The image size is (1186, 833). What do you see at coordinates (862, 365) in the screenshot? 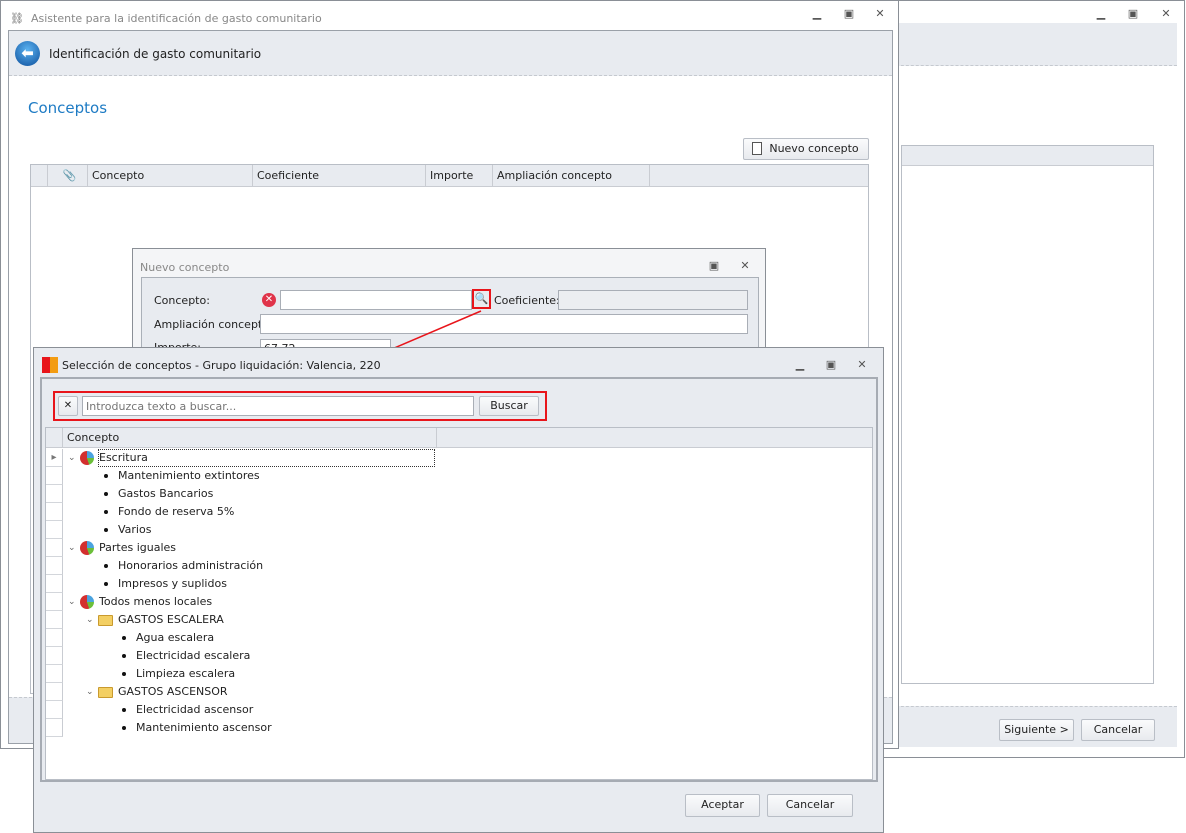
I see `close-icon: ✕` at bounding box center [862, 365].